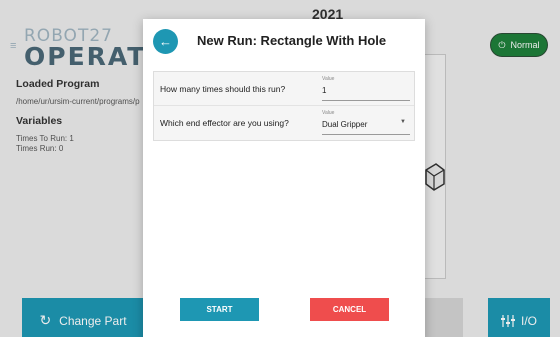  What do you see at coordinates (223, 89) in the screenshot?
I see `times-to-run-question: How many times should this run?` at bounding box center [223, 89].